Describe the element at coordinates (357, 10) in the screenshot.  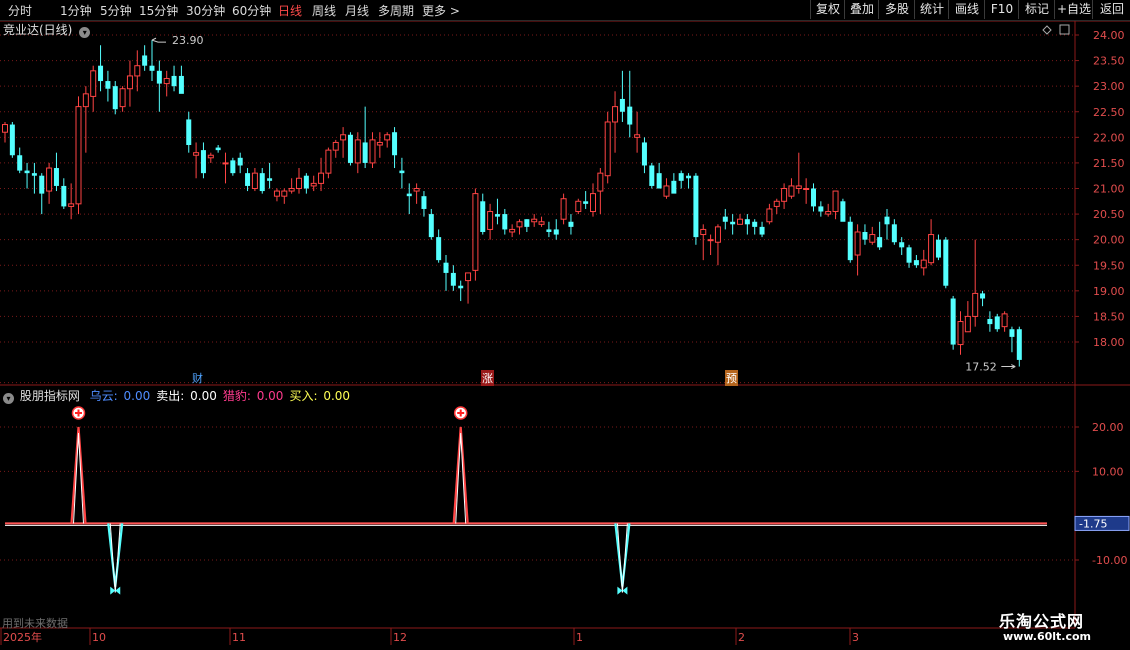
I see `period-tab-8: 月线` at that location.